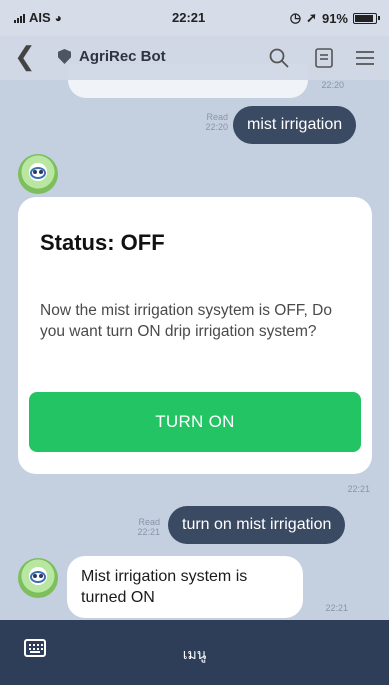  What do you see at coordinates (279, 58) in the screenshot?
I see `search-icon` at bounding box center [279, 58].